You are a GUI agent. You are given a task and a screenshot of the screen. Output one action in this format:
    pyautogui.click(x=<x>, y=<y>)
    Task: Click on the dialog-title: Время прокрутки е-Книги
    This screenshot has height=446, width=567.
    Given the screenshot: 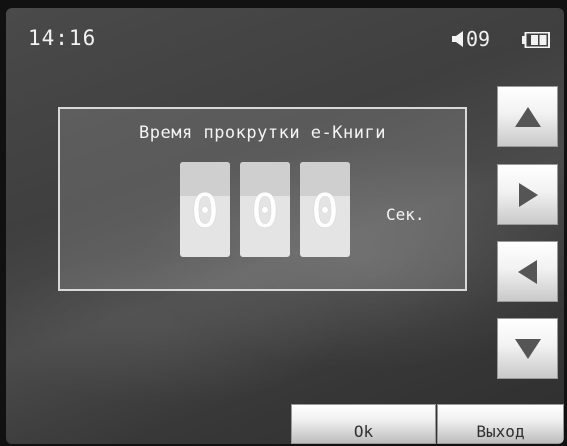 What is the action you would take?
    pyautogui.click(x=262, y=133)
    